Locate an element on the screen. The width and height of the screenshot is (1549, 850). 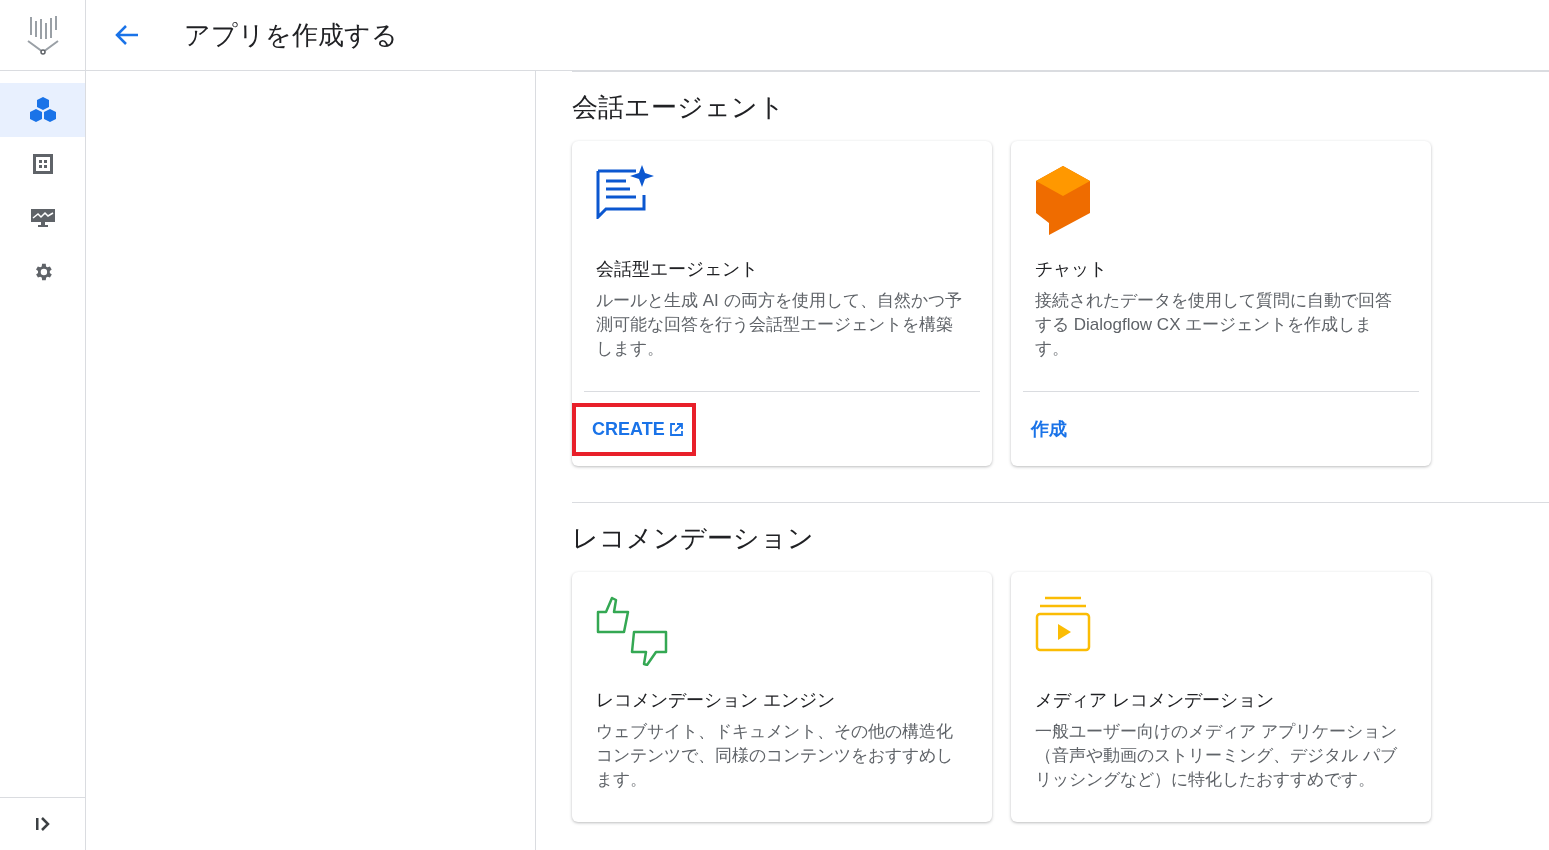
cubes-icon is located at coordinates (42, 110).